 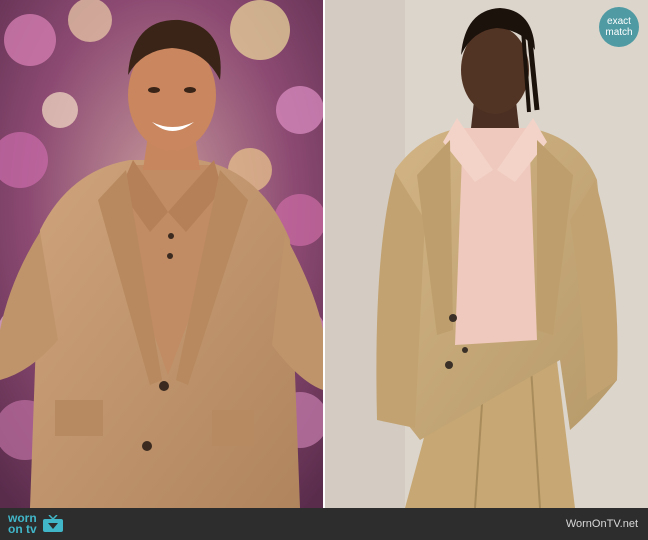 What do you see at coordinates (22, 529) in the screenshot?
I see `logo-word-ontv: on tv` at bounding box center [22, 529].